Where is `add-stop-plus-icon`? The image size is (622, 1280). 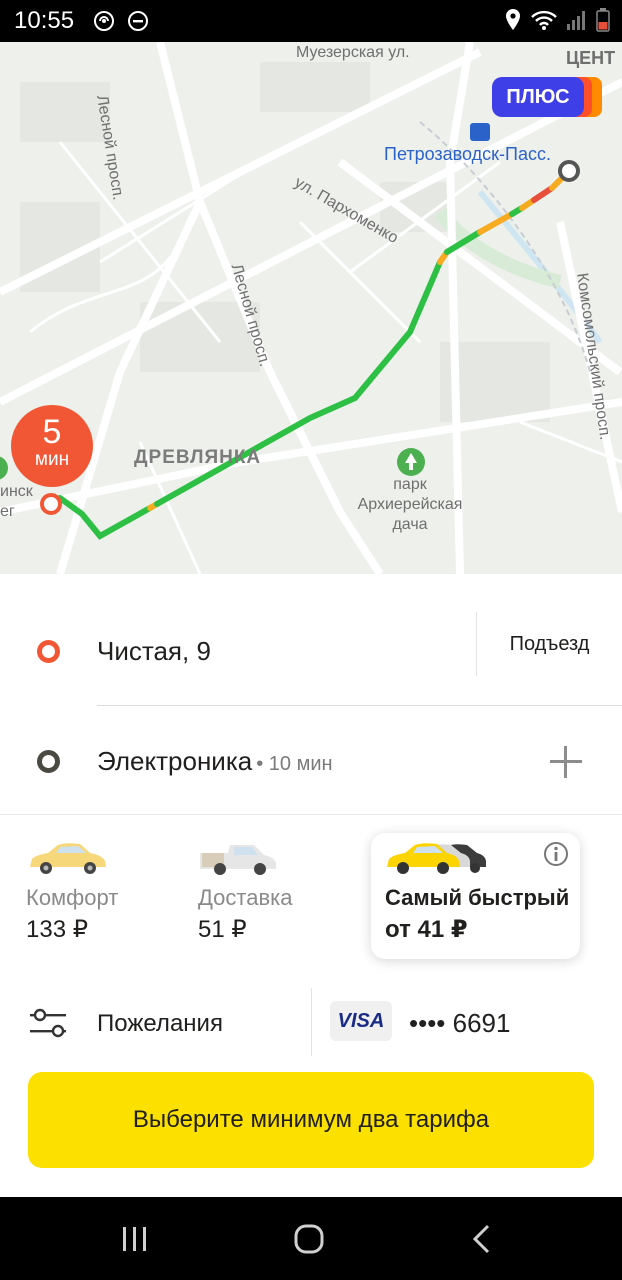
add-stop-plus-icon is located at coordinates (566, 762).